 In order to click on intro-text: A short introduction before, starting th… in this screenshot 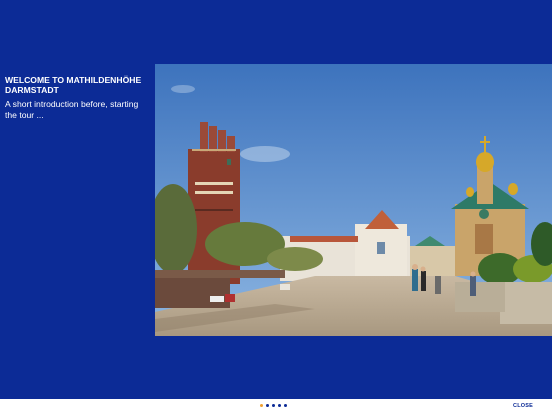, I will do `click(72, 109)`.